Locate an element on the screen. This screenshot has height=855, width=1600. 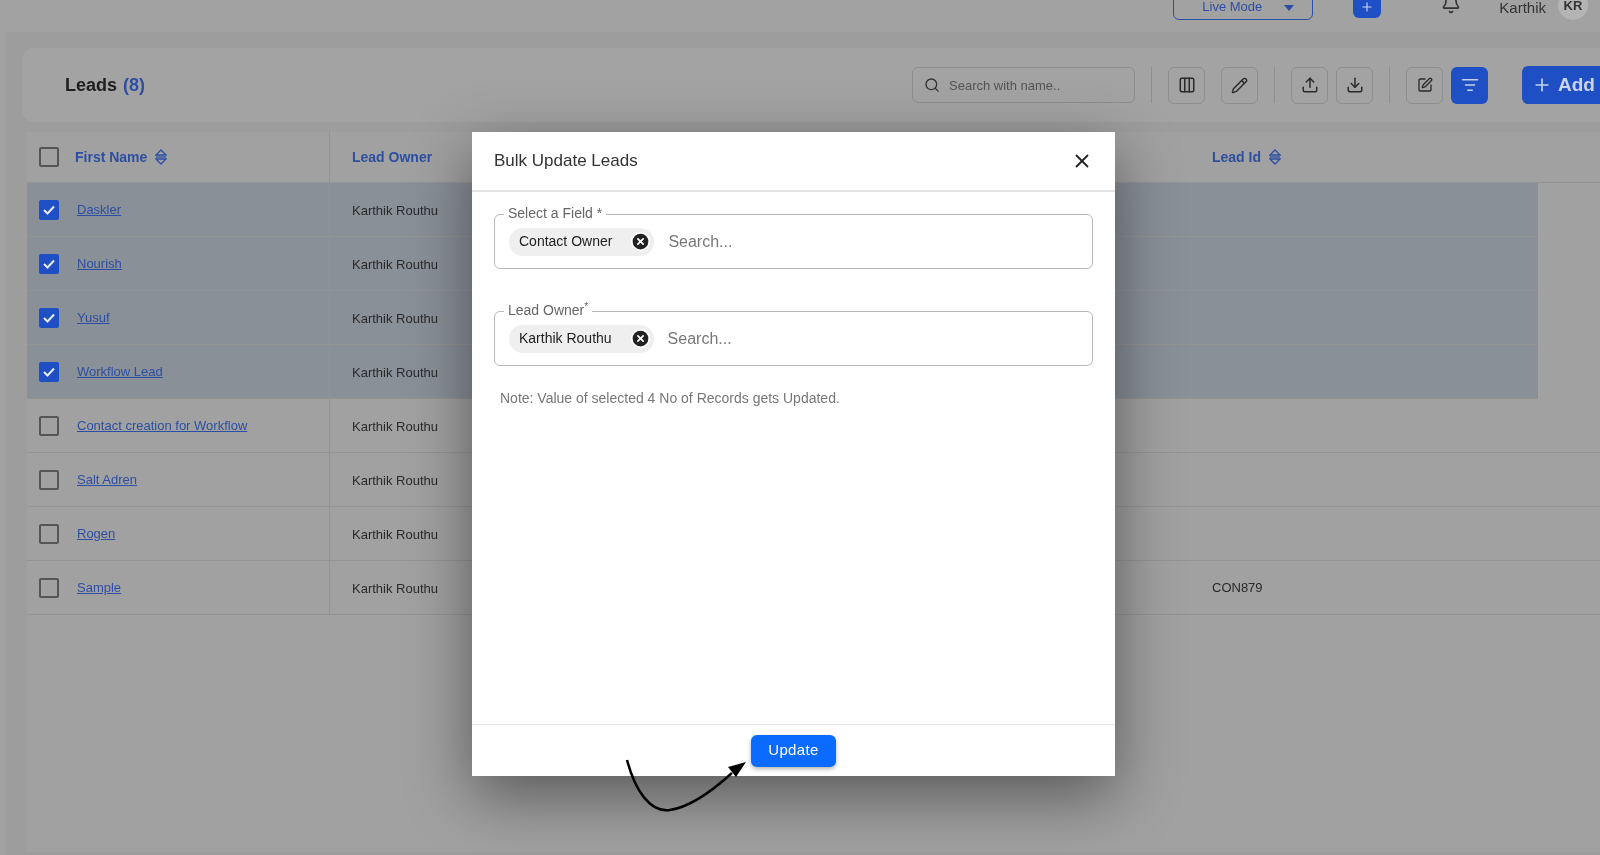
search-field: Search with name.. is located at coordinates (1023, 85).